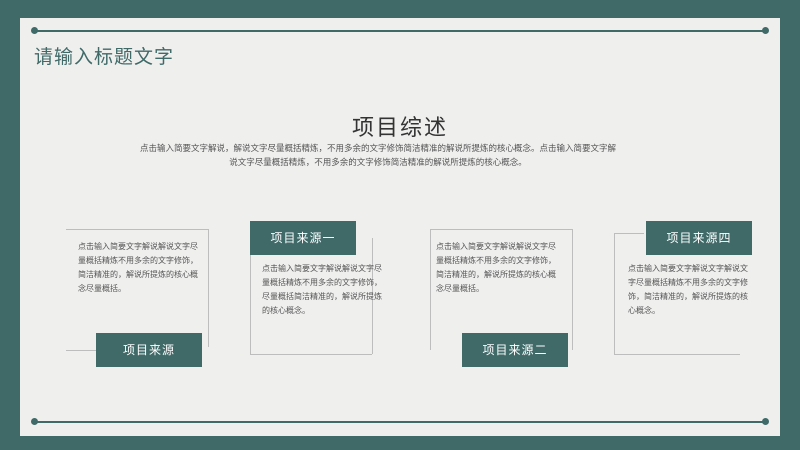  What do you see at coordinates (104, 57) in the screenshot?
I see `page-title: 请输入标题文字` at bounding box center [104, 57].